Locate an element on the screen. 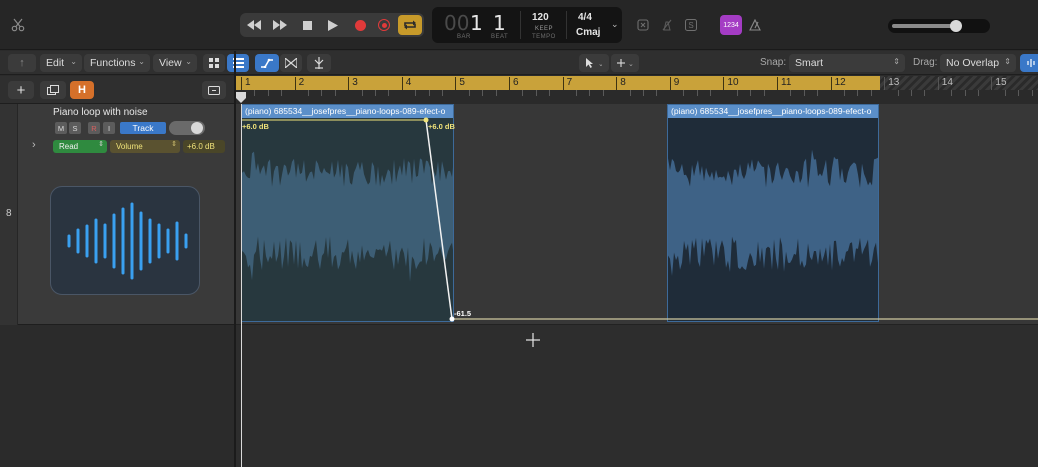 This screenshot has height=467, width=1038. automation-value-field: +6.0 dB is located at coordinates (204, 146).